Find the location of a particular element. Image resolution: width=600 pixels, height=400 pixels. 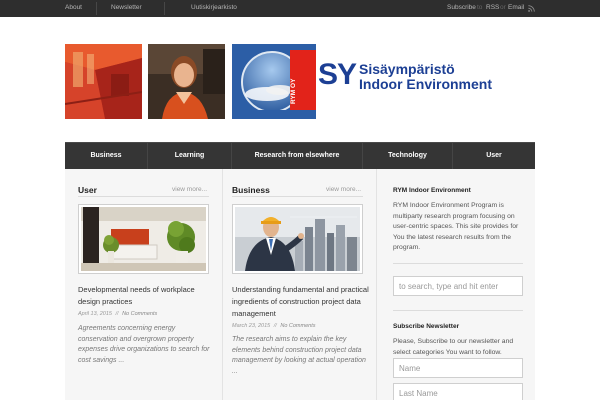

newsletter-title: Subscribe Newsletter is located at coordinates (426, 326).